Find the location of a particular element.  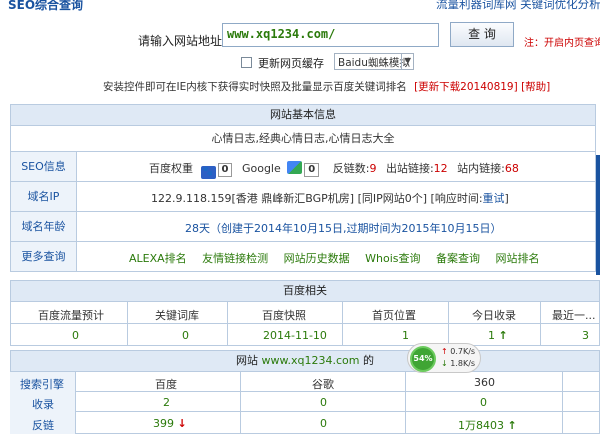

site-title-row: 心情日志,经典心情日志,心情日志大全 is located at coordinates (303, 139).